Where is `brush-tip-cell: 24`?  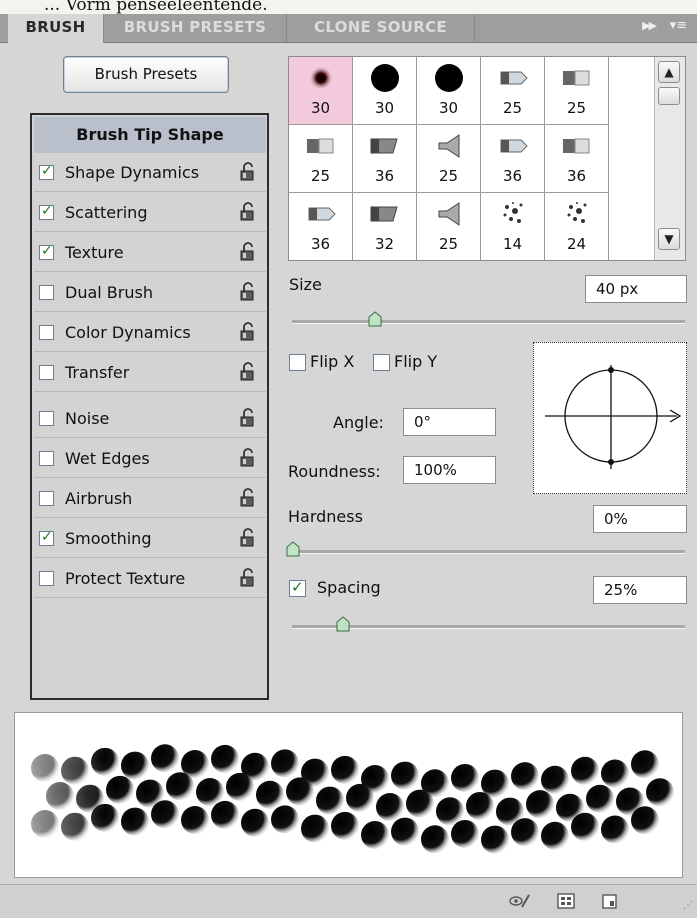 brush-tip-cell: 24 is located at coordinates (577, 226).